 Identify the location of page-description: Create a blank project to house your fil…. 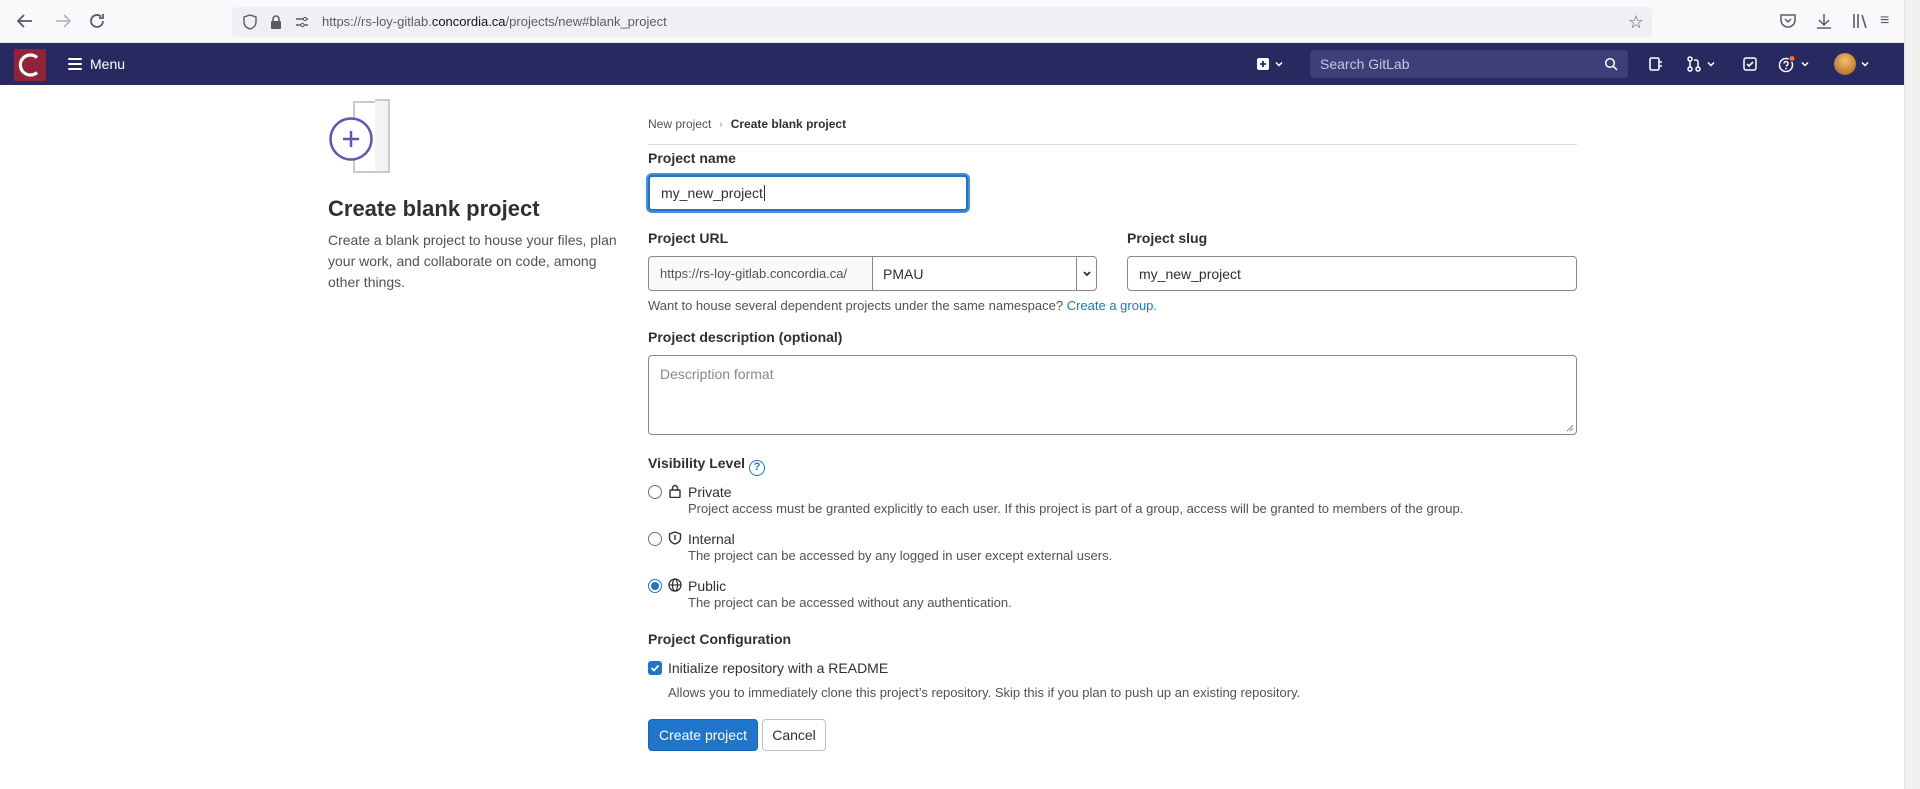
(472, 261).